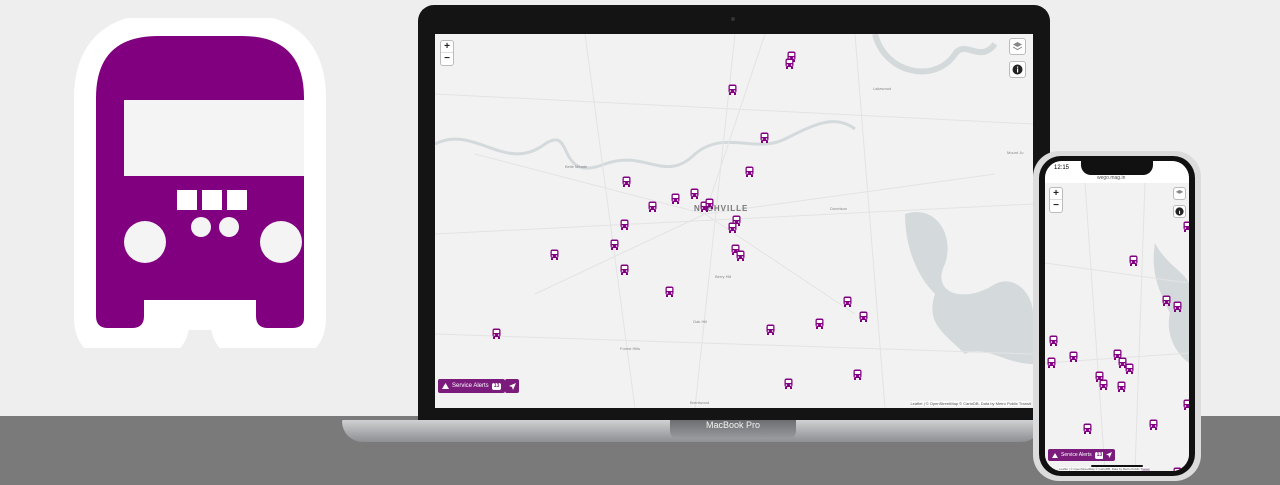 The height and width of the screenshot is (485, 1280). What do you see at coordinates (1056, 206) in the screenshot?
I see `phone-zoom-out-button: −` at bounding box center [1056, 206].